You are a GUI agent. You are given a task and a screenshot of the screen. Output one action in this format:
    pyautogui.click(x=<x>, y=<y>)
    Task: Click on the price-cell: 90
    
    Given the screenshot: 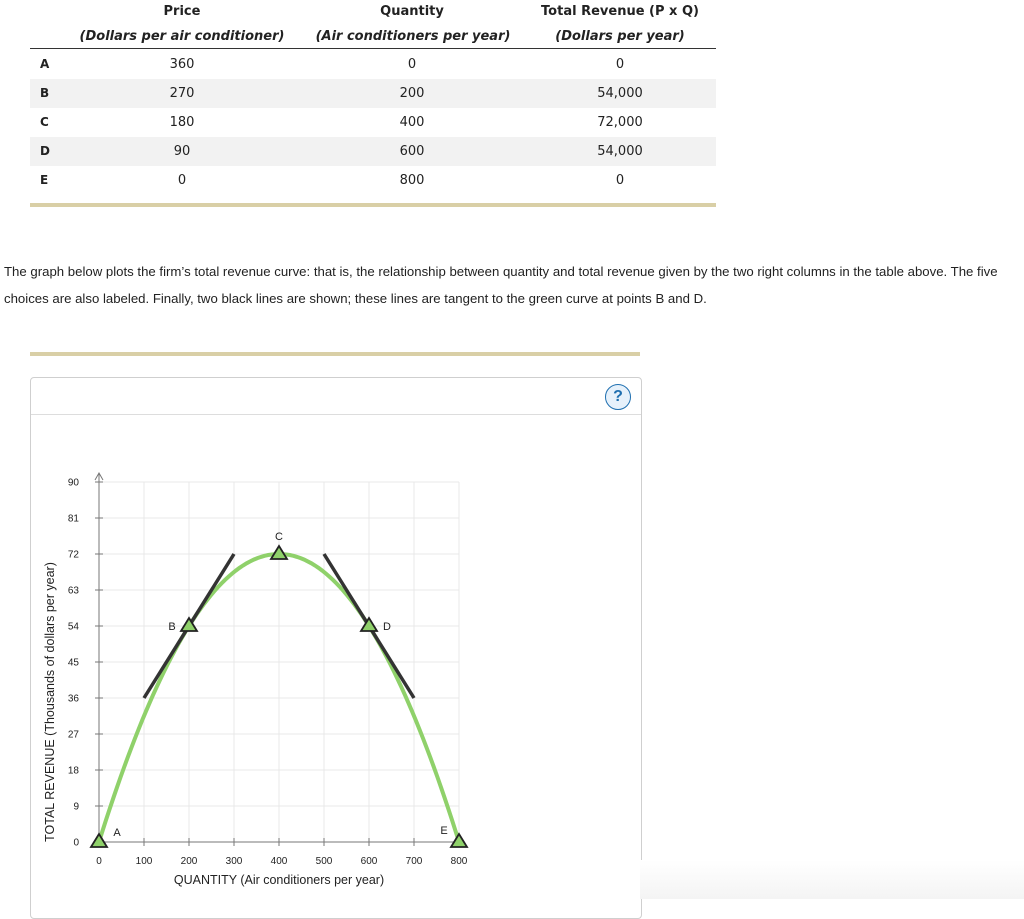 What is the action you would take?
    pyautogui.click(x=182, y=151)
    